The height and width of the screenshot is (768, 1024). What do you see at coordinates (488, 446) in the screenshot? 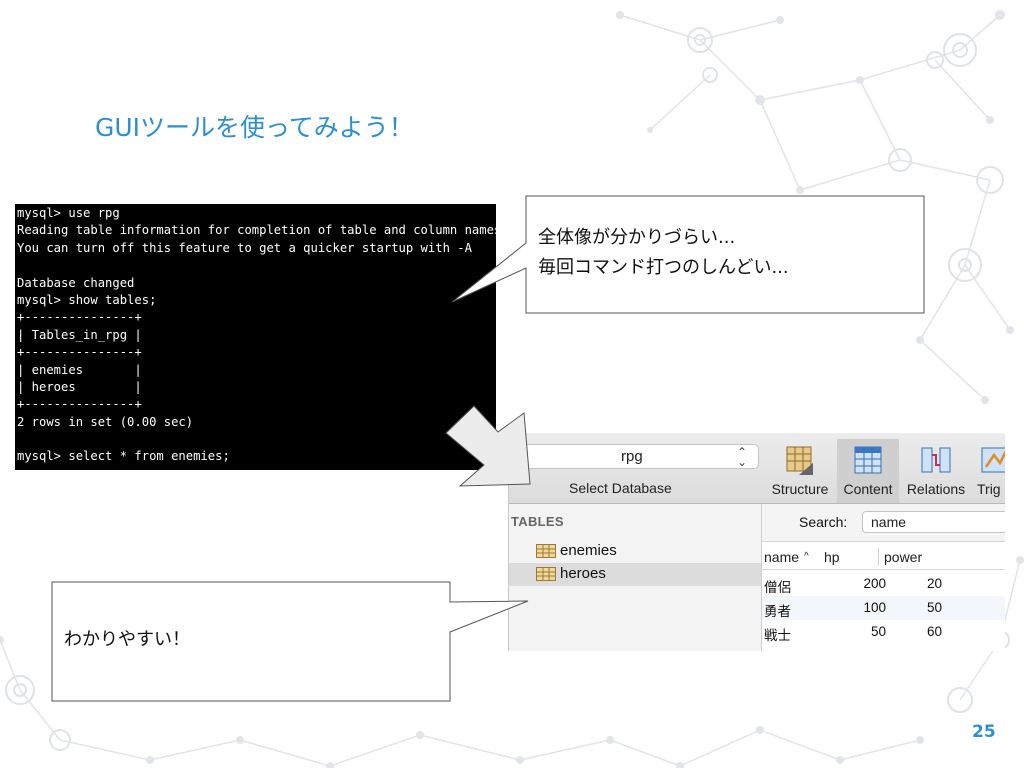
I see `big-arrow-icon` at bounding box center [488, 446].